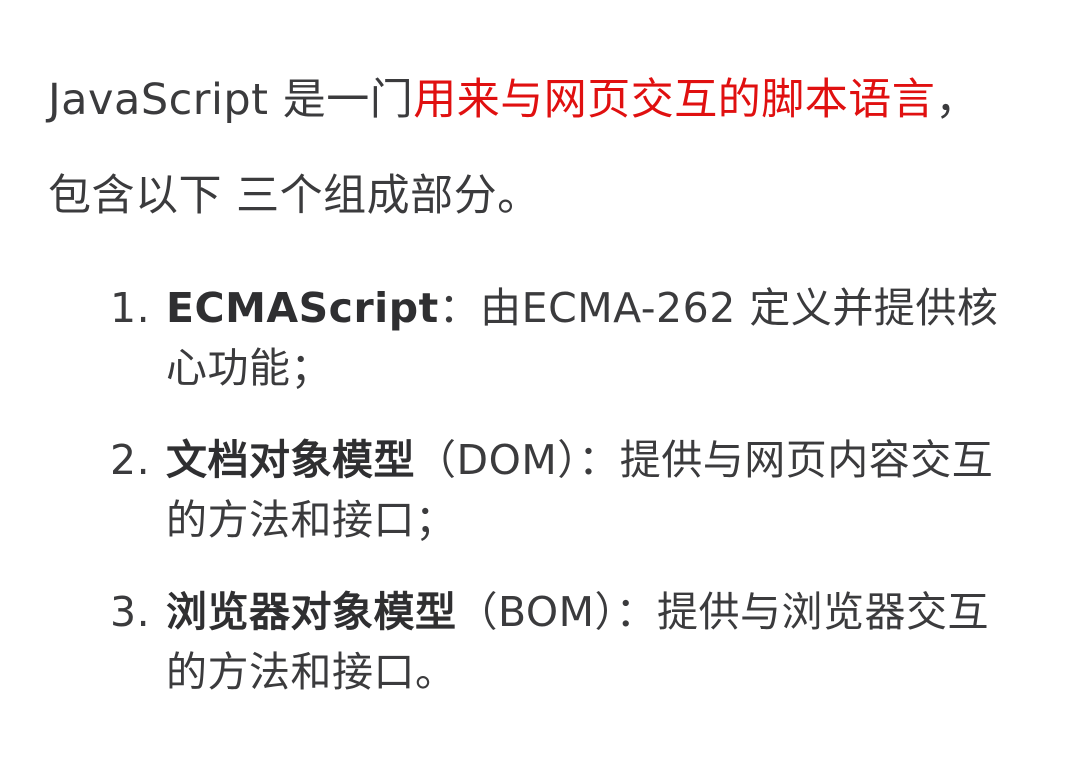 This screenshot has height=774, width=1080. What do you see at coordinates (588, 490) in the screenshot?
I see `list-item-text: 文档对象模型（DOM）：提供与网页内容交互的方法和接口；` at bounding box center [588, 490].